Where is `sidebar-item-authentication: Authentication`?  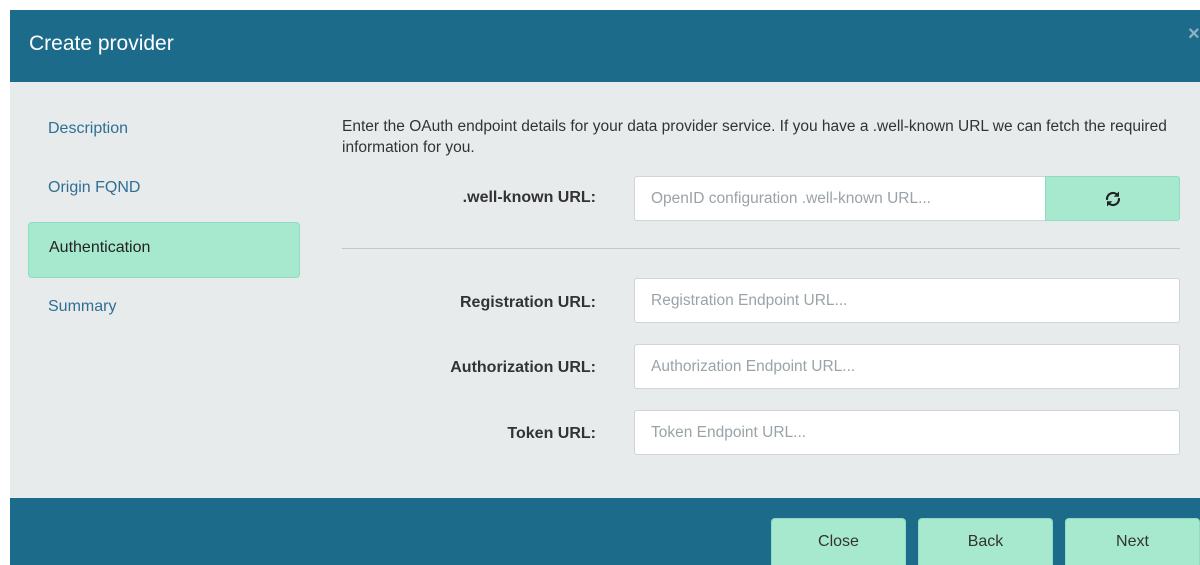
sidebar-item-authentication: Authentication is located at coordinates (164, 250).